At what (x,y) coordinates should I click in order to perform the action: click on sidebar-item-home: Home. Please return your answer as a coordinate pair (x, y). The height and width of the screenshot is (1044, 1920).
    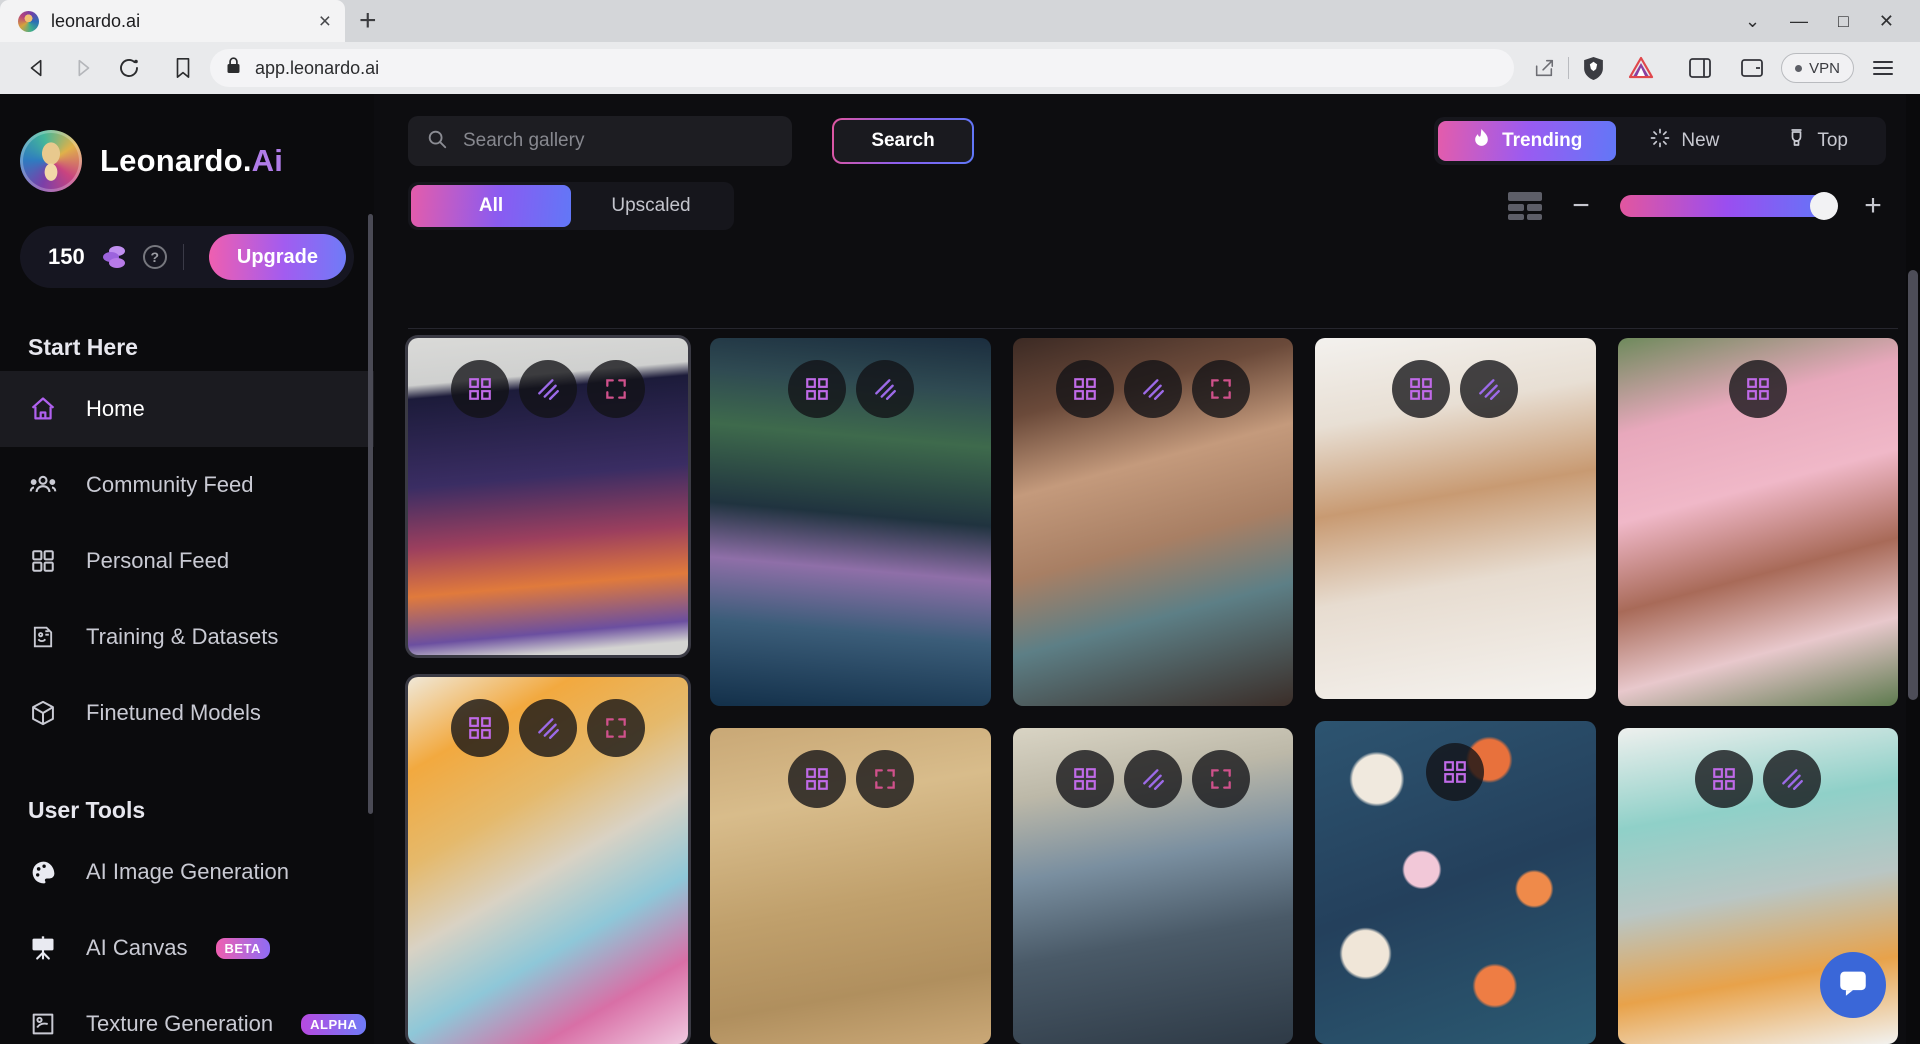
    Looking at the image, I should click on (187, 409).